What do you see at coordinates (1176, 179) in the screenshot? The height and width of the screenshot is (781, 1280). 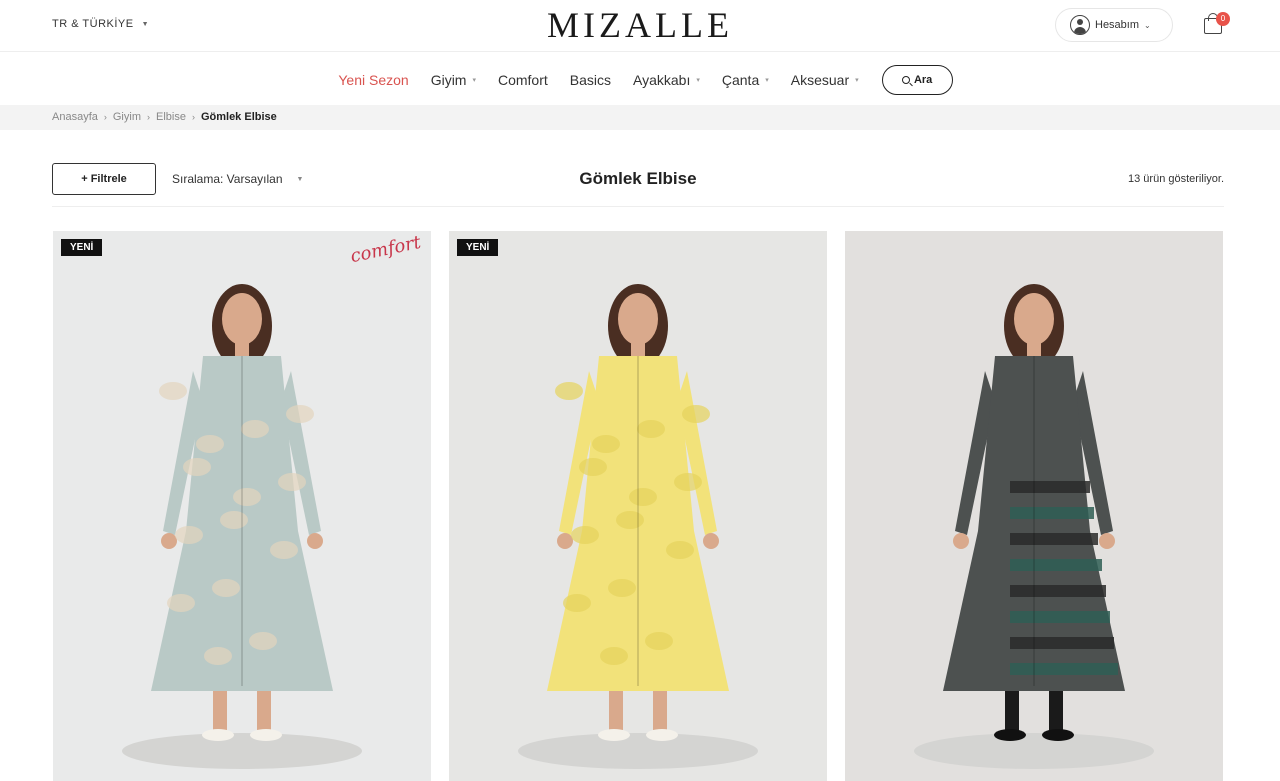 I see `product-count: 13 ürün gösteriliyor.` at bounding box center [1176, 179].